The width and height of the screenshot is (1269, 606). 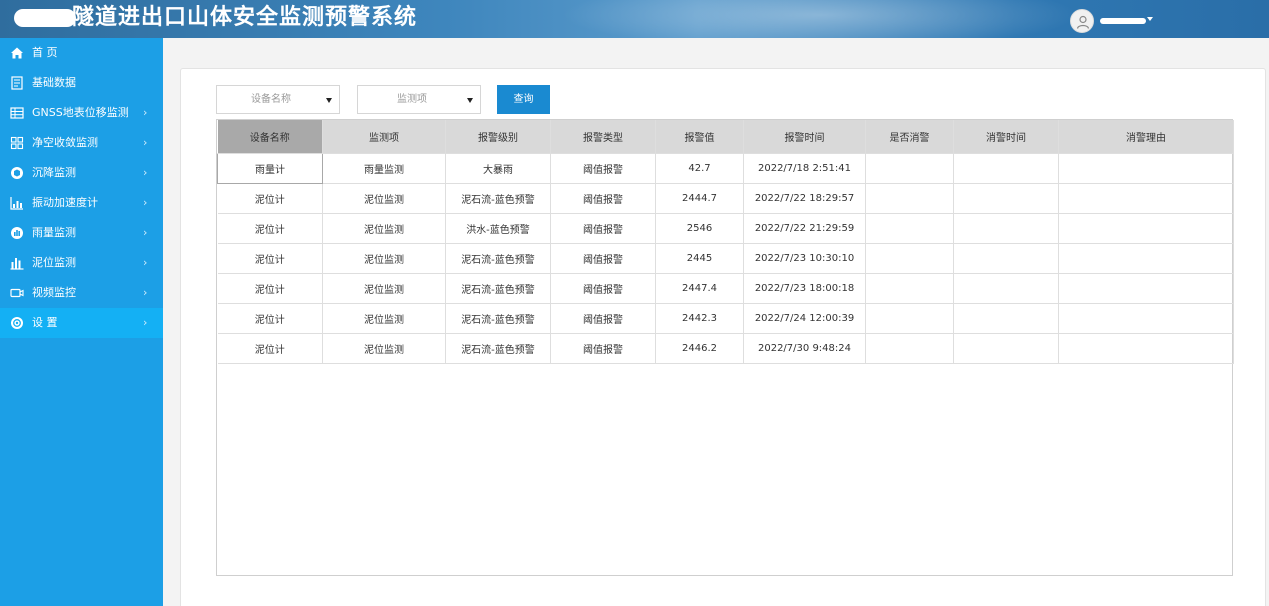 I want to click on sidebar-item-settlement: 沉降监测 ›, so click(x=81, y=173).